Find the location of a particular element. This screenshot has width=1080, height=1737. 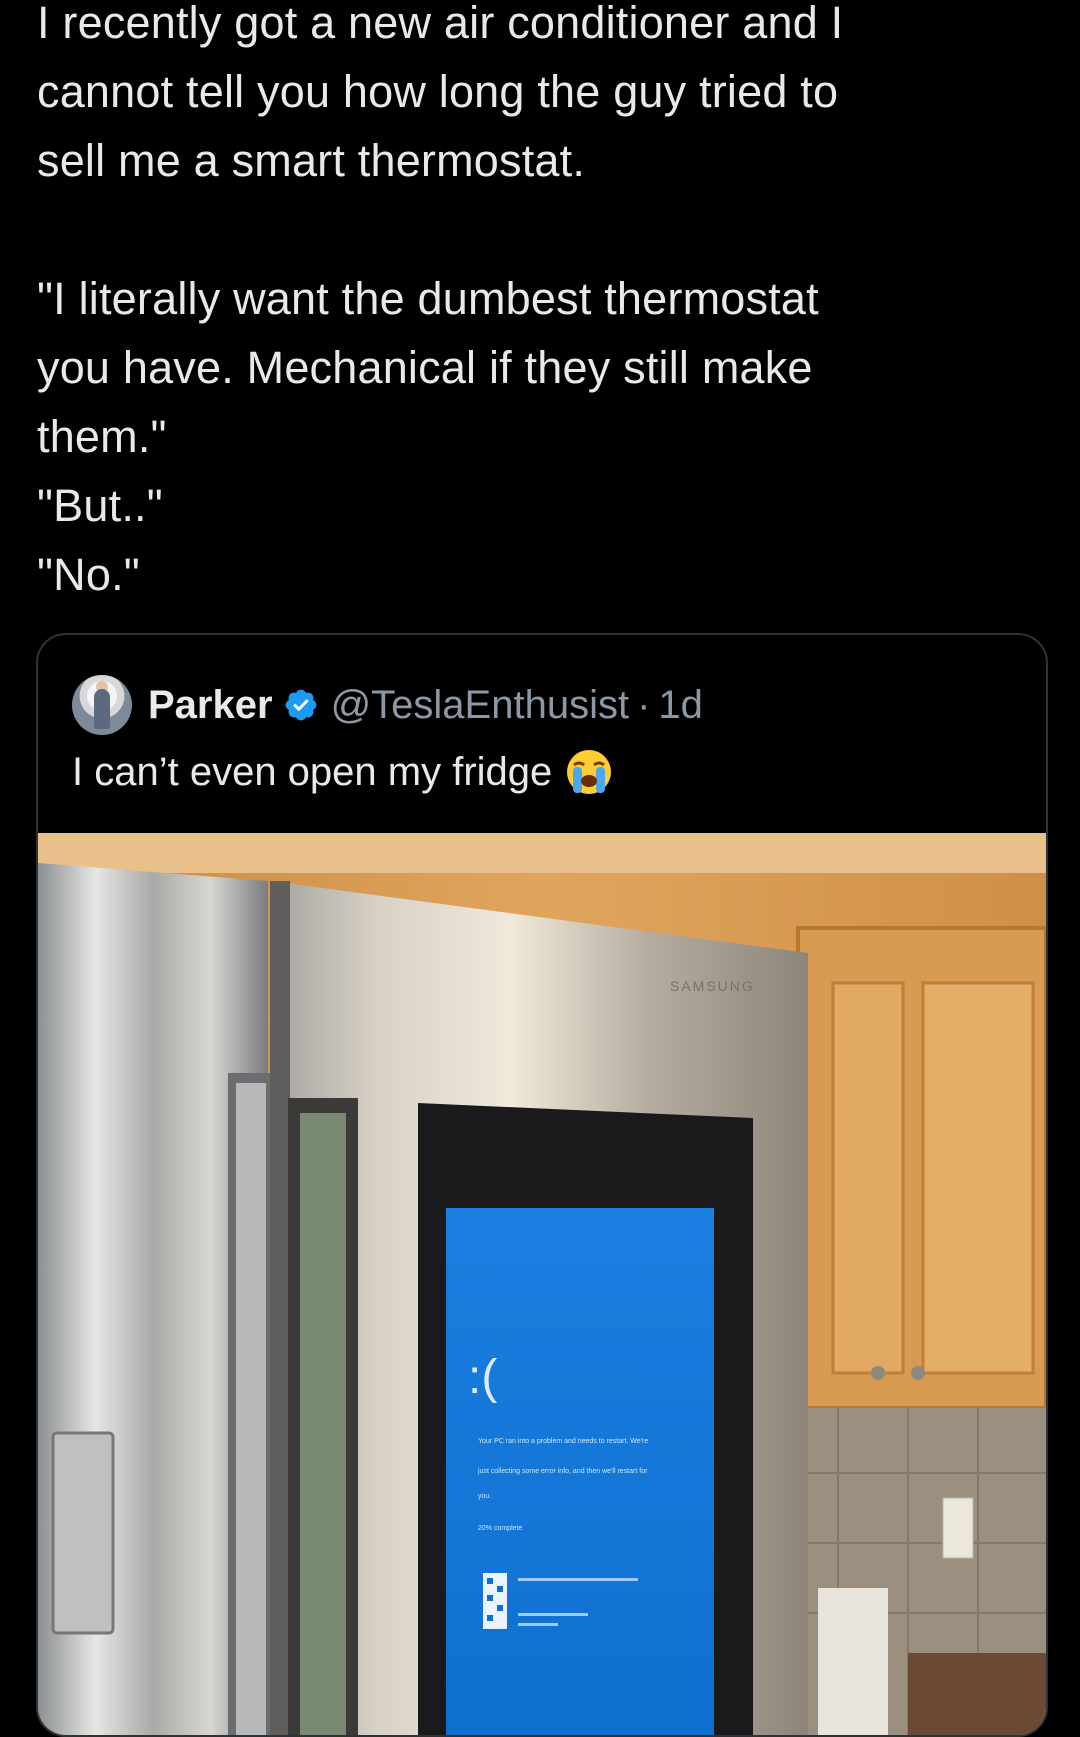

timestamp: 1d is located at coordinates (680, 705).